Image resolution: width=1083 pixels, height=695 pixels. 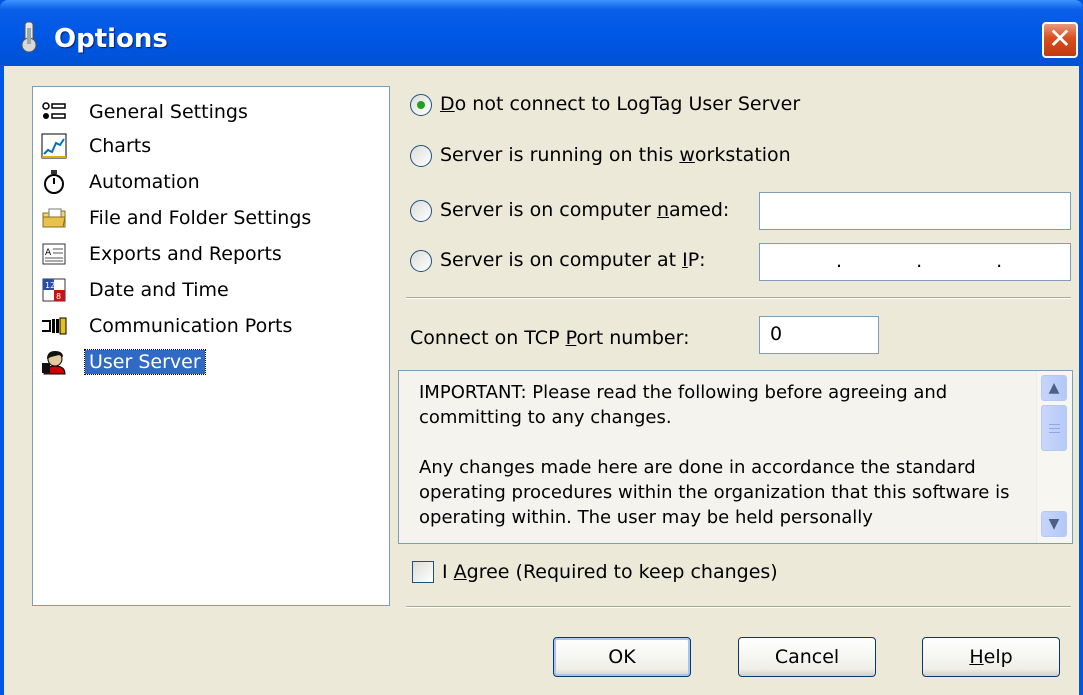 I want to click on tree-item-label: Charts, so click(x=120, y=146).